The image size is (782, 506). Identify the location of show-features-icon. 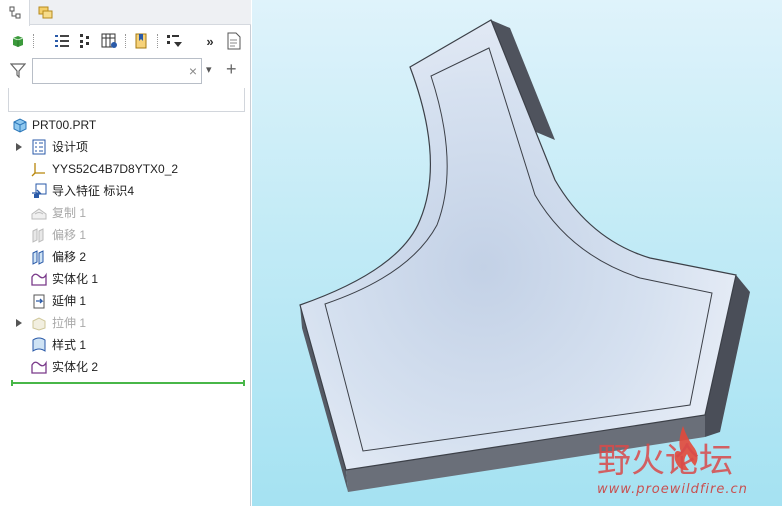
(18, 41).